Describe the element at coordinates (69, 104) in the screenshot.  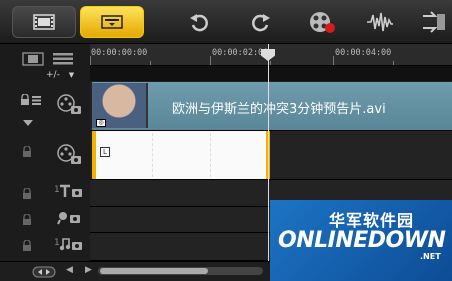
I see `film-reel-icon` at that location.